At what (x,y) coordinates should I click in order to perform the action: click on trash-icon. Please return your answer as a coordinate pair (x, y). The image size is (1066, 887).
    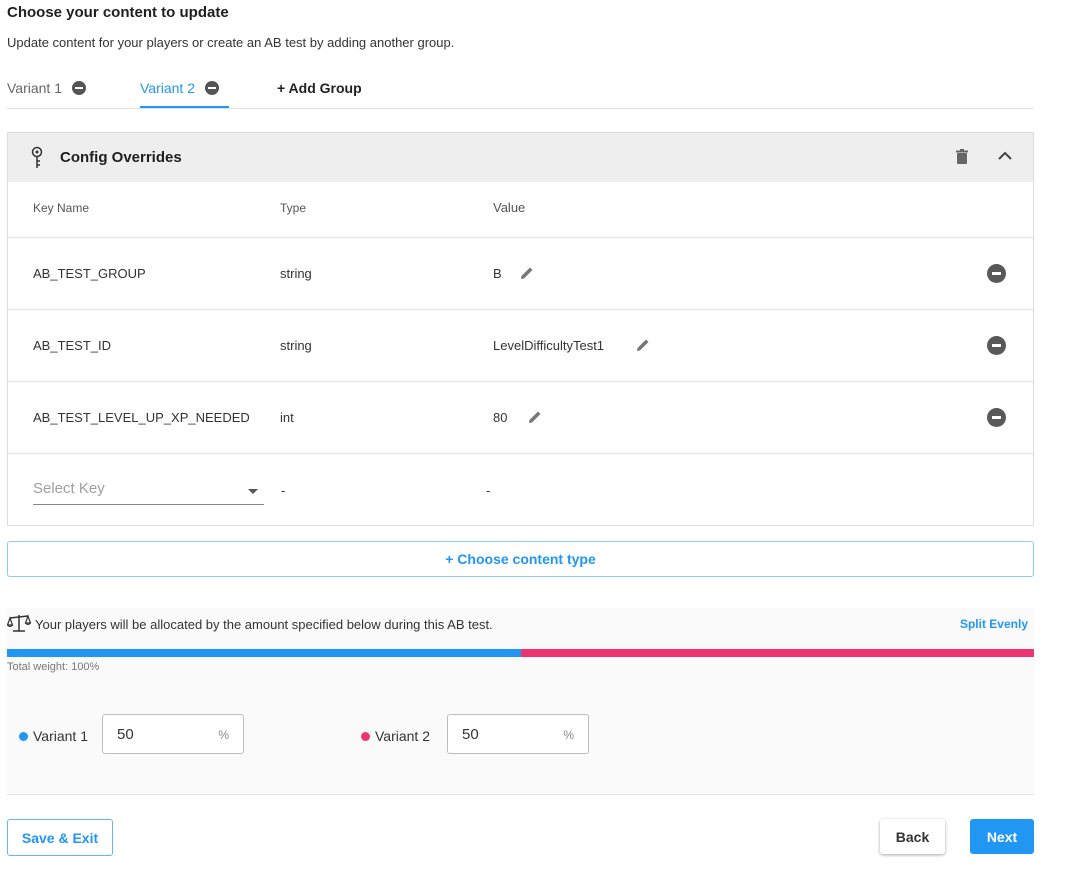
    Looking at the image, I should click on (962, 156).